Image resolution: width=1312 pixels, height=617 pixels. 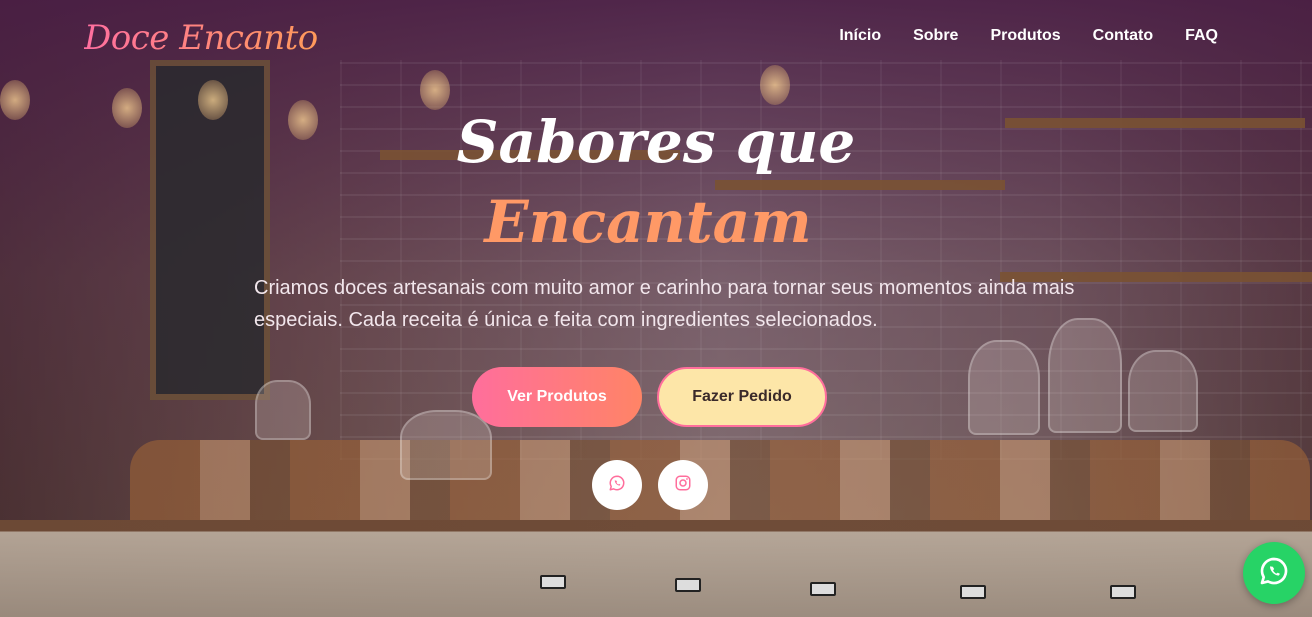 What do you see at coordinates (860, 36) in the screenshot?
I see `nav-item-inicio: Início` at bounding box center [860, 36].